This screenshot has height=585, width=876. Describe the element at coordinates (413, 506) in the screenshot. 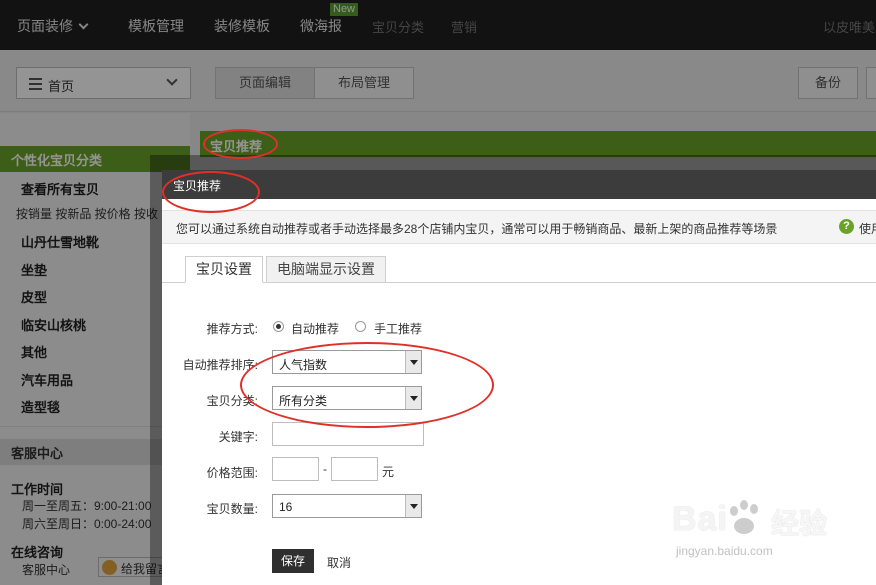

I see `dropdown-arrow-icon` at that location.